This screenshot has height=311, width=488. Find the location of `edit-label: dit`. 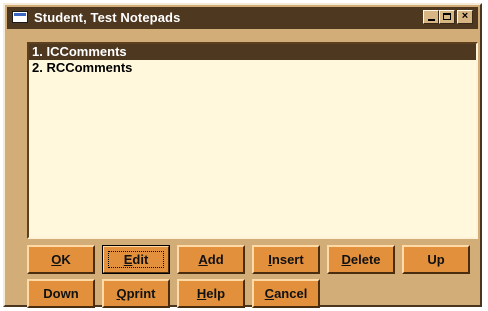

edit-label: dit is located at coordinates (140, 259).